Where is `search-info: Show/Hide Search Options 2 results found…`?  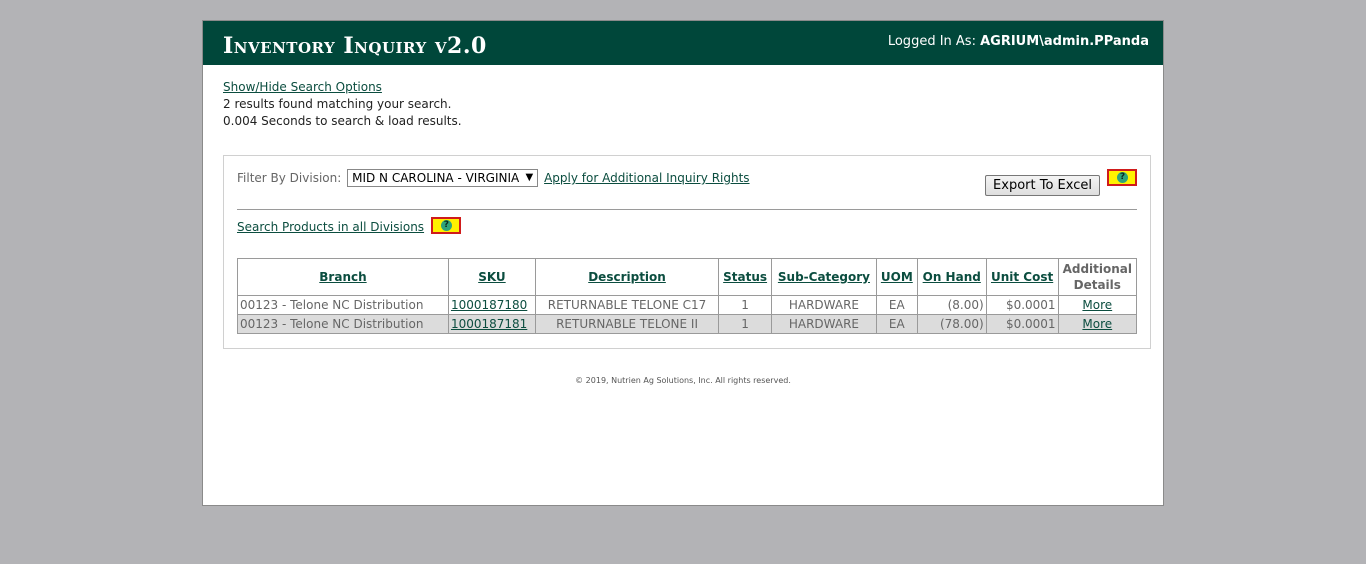
search-info: Show/Hide Search Options 2 results found… is located at coordinates (342, 104).